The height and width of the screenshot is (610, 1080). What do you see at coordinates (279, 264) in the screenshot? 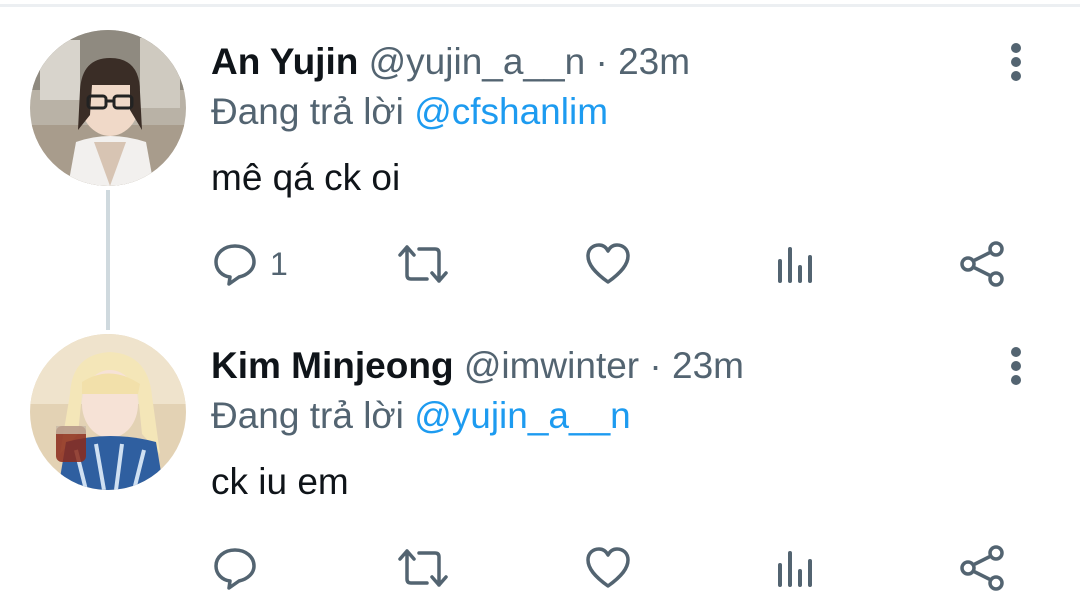
I see `reply-count: 1` at bounding box center [279, 264].